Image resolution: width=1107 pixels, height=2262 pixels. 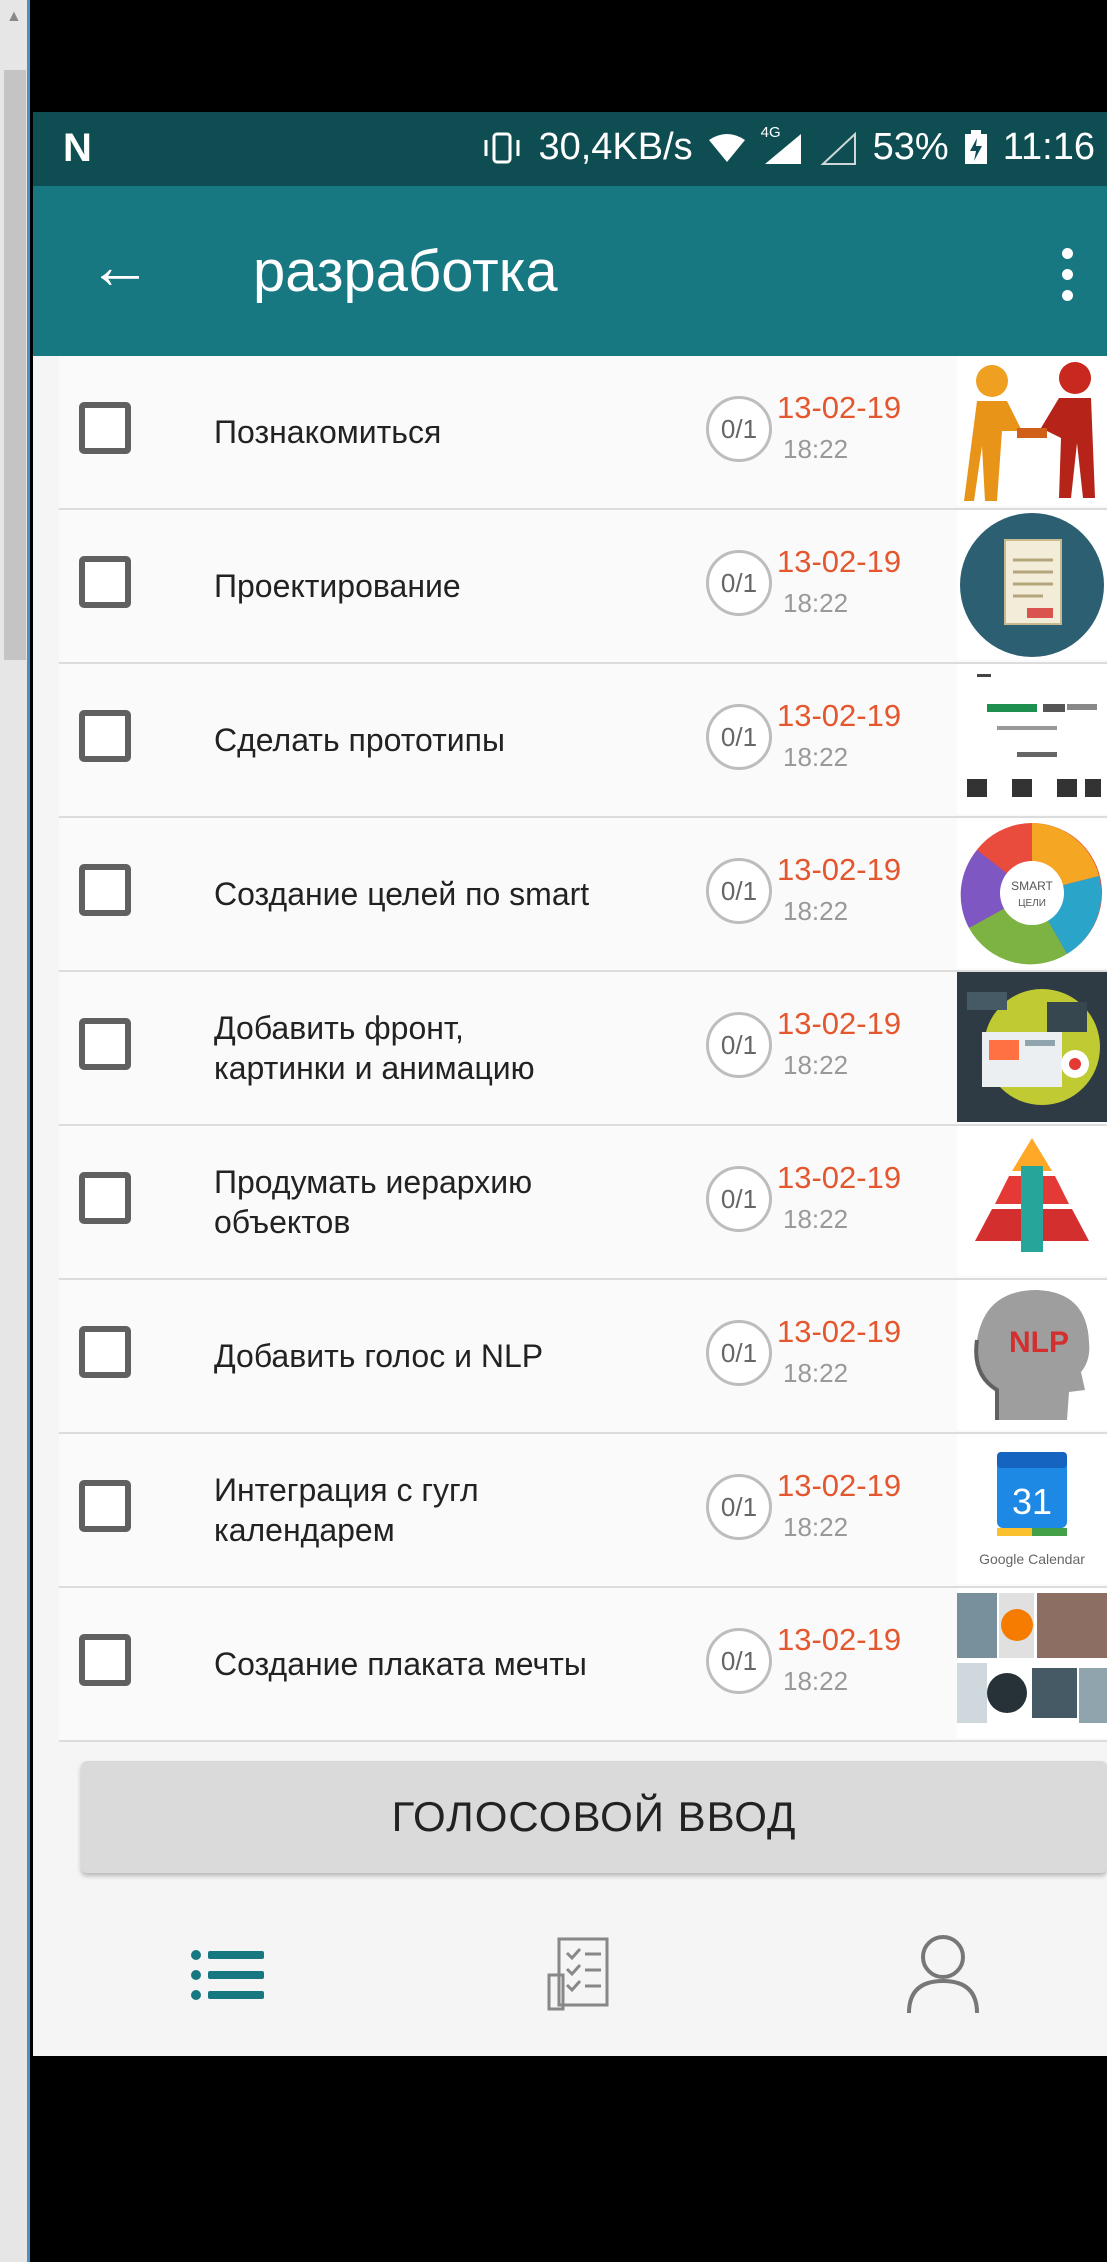 What do you see at coordinates (1032, 1501) in the screenshot?
I see `svg-text: 31` at bounding box center [1032, 1501].